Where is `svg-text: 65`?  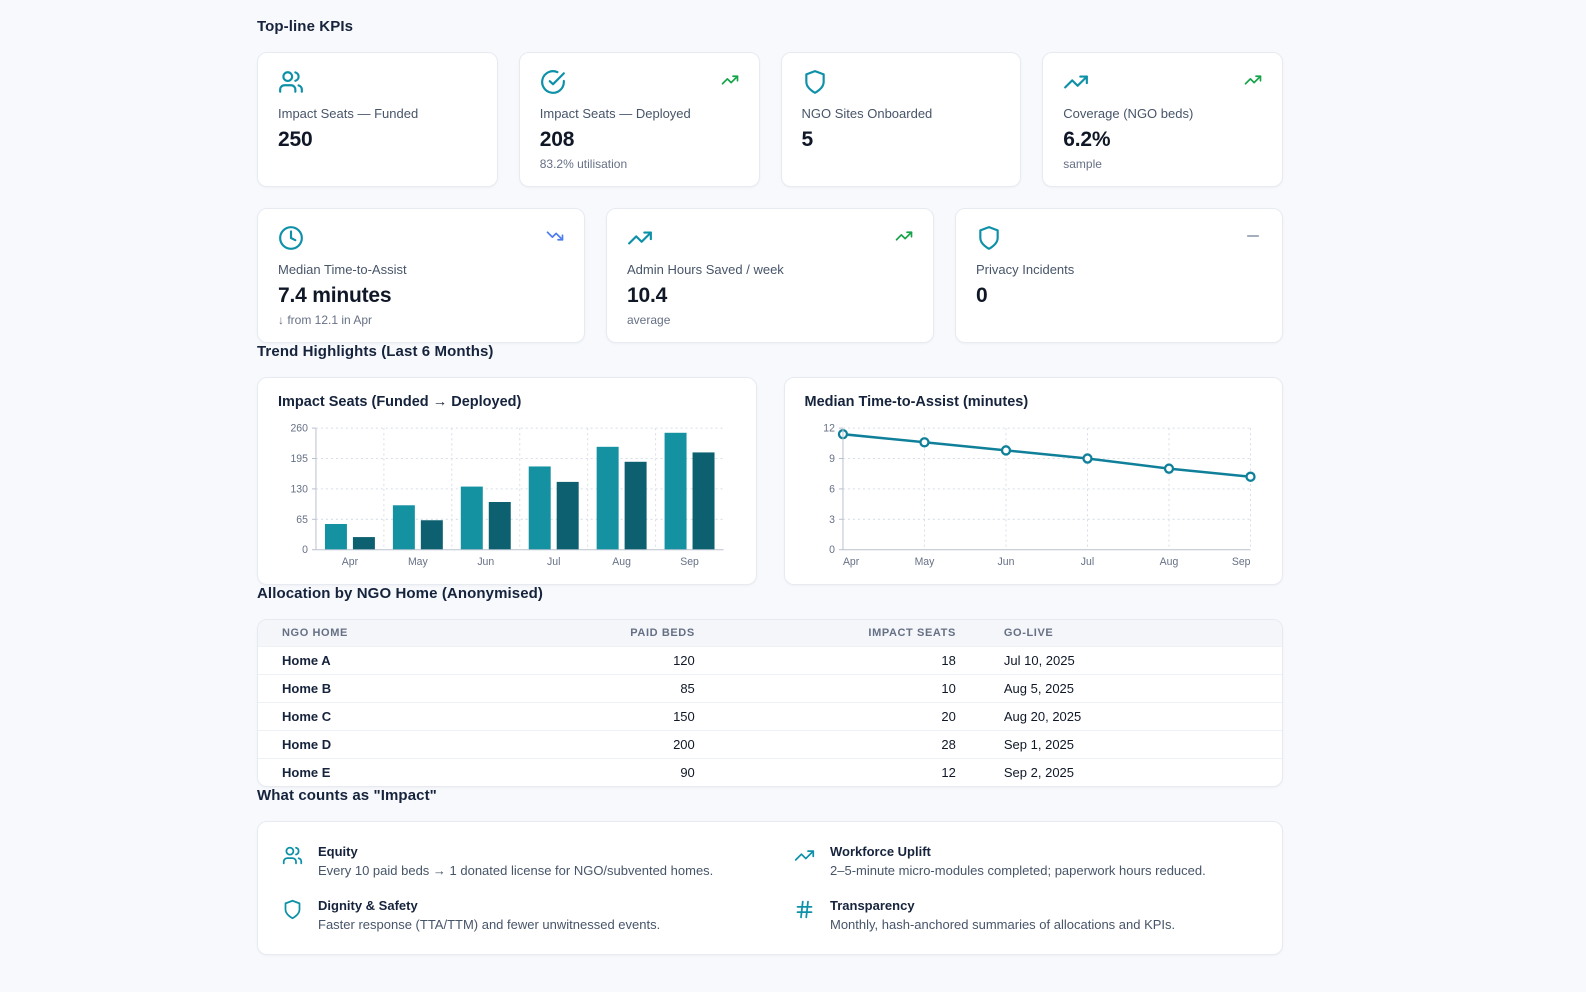
svg-text: 65 is located at coordinates (302, 520).